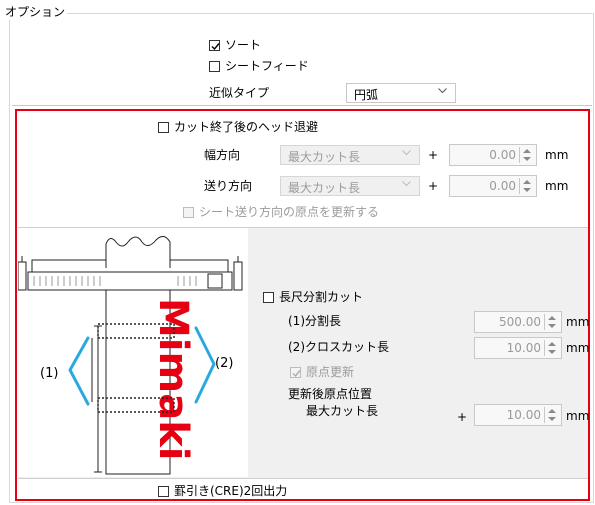  Describe the element at coordinates (289, 212) in the screenshot. I see `update-origin-label: シート送り方向の原点を更新する` at that location.